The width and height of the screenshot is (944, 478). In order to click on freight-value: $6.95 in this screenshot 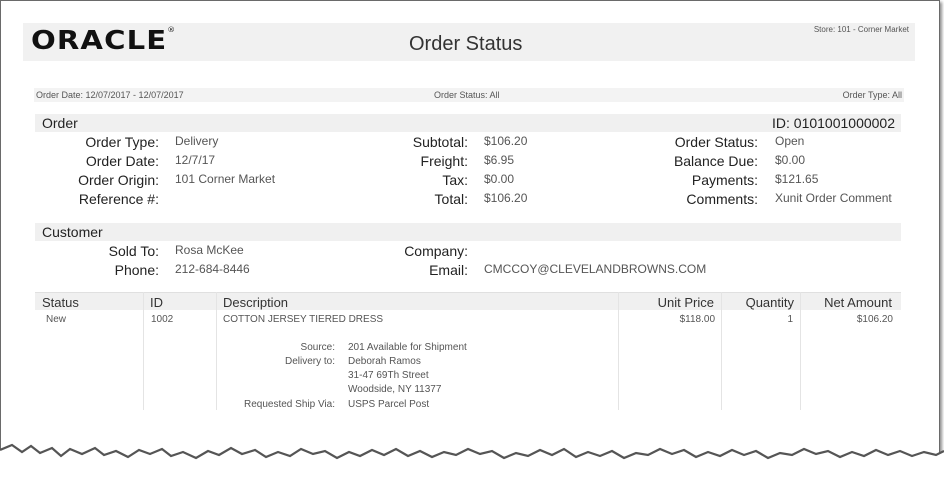, I will do `click(499, 160)`.